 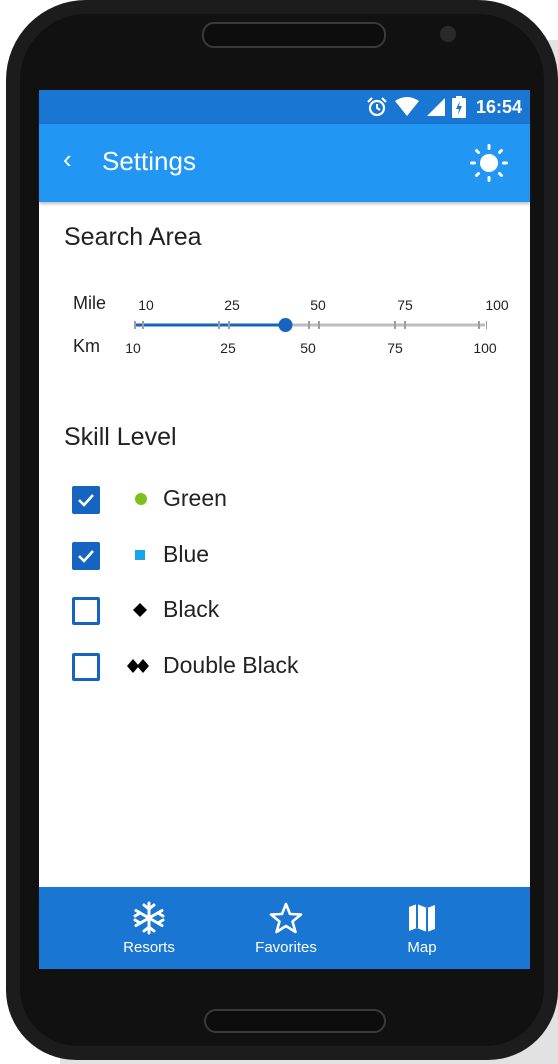 I want to click on black-checkbox, so click(x=86, y=611).